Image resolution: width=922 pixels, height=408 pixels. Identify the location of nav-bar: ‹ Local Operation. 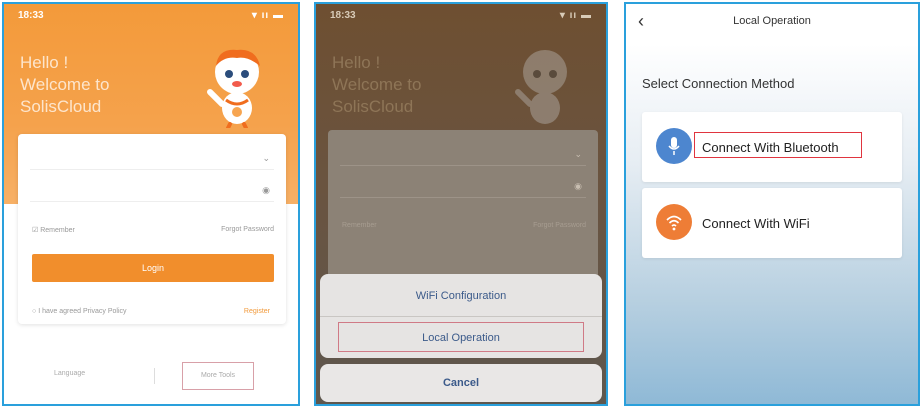
(772, 22).